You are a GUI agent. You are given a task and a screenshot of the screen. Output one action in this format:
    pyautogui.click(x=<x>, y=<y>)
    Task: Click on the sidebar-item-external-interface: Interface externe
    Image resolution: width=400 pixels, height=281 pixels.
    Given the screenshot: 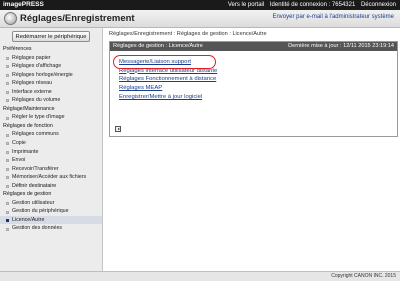 What is the action you would take?
    pyautogui.click(x=51, y=92)
    